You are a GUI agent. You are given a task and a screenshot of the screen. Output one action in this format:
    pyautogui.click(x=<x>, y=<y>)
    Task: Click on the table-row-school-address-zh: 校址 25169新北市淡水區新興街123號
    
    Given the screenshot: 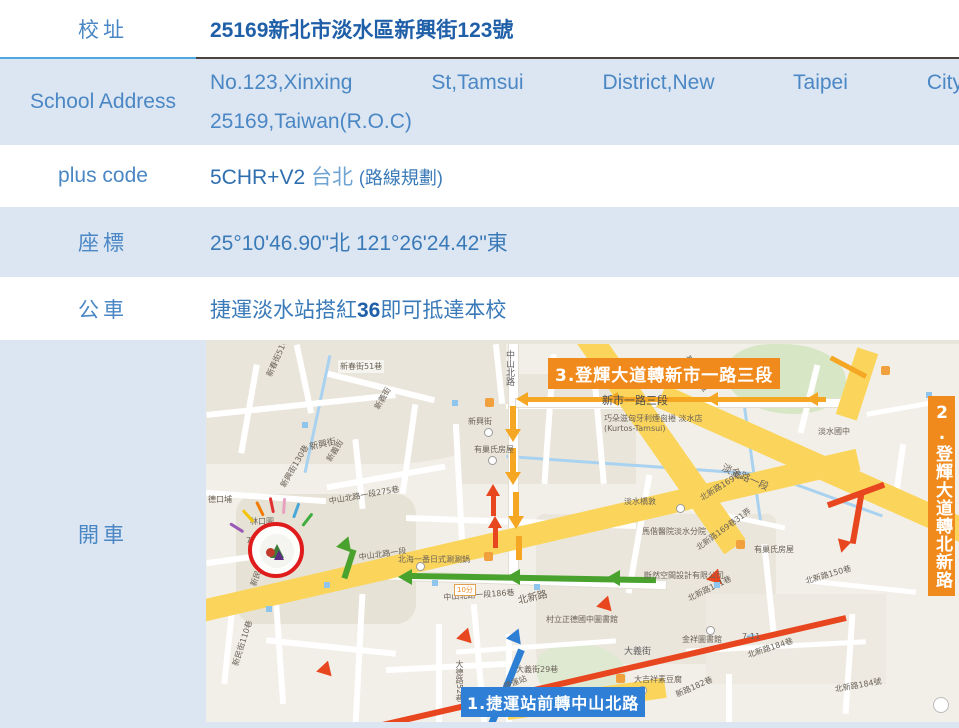 What is the action you would take?
    pyautogui.click(x=479, y=29)
    